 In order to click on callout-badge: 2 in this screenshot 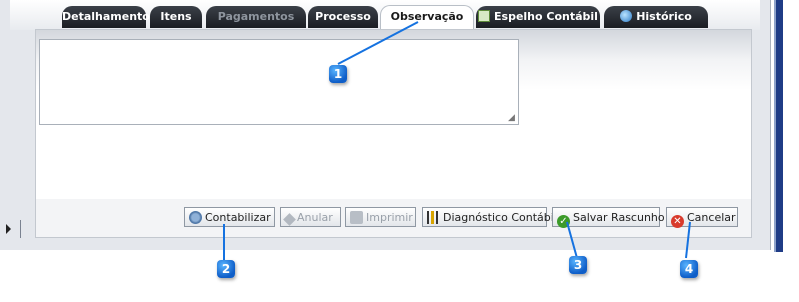, I will do `click(226, 269)`.